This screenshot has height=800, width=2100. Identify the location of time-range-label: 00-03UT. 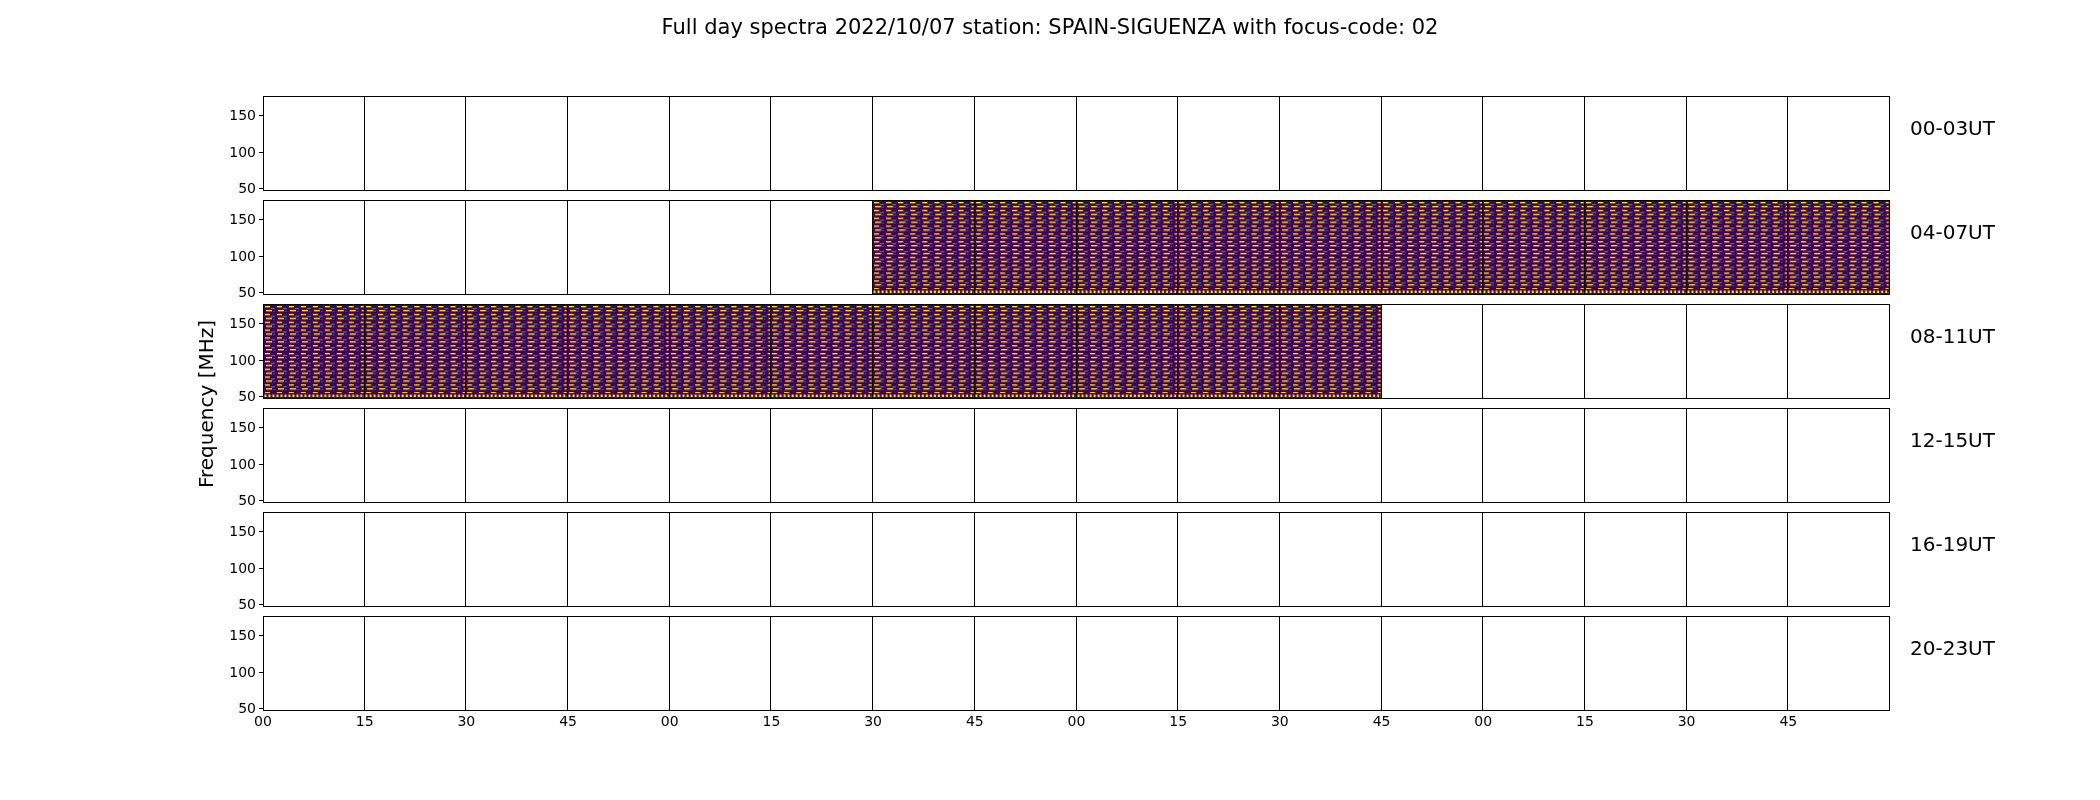
(1952, 128).